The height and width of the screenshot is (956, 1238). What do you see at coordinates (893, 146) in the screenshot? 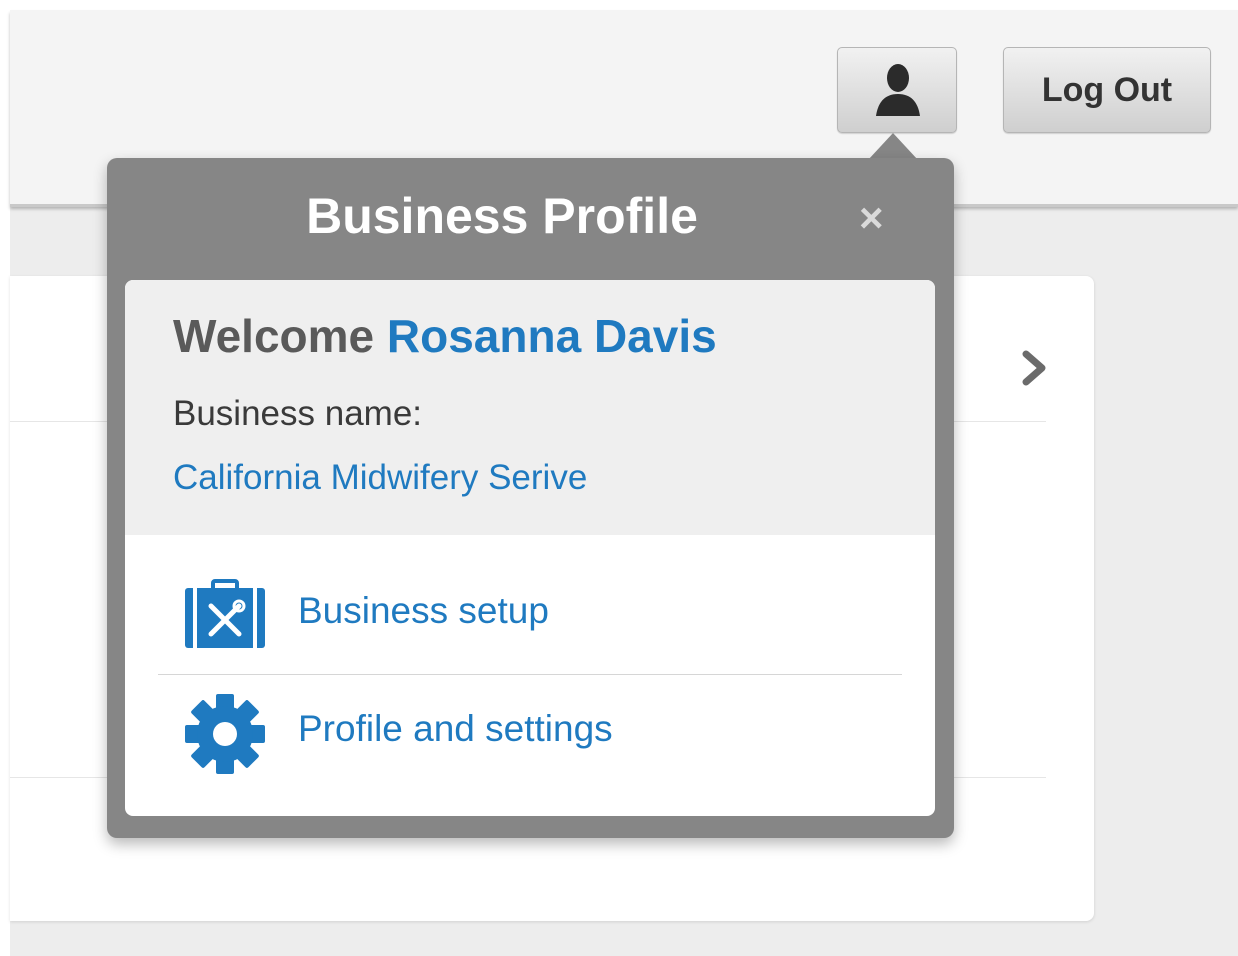
I see `popover-arrow` at bounding box center [893, 146].